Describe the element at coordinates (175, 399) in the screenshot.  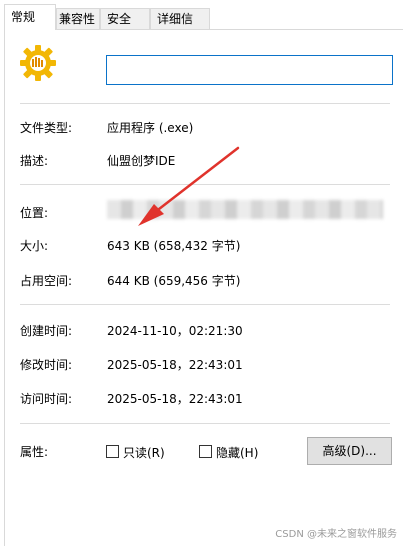
I see `accessed-value: 2025-05-18，22:43:01` at that location.